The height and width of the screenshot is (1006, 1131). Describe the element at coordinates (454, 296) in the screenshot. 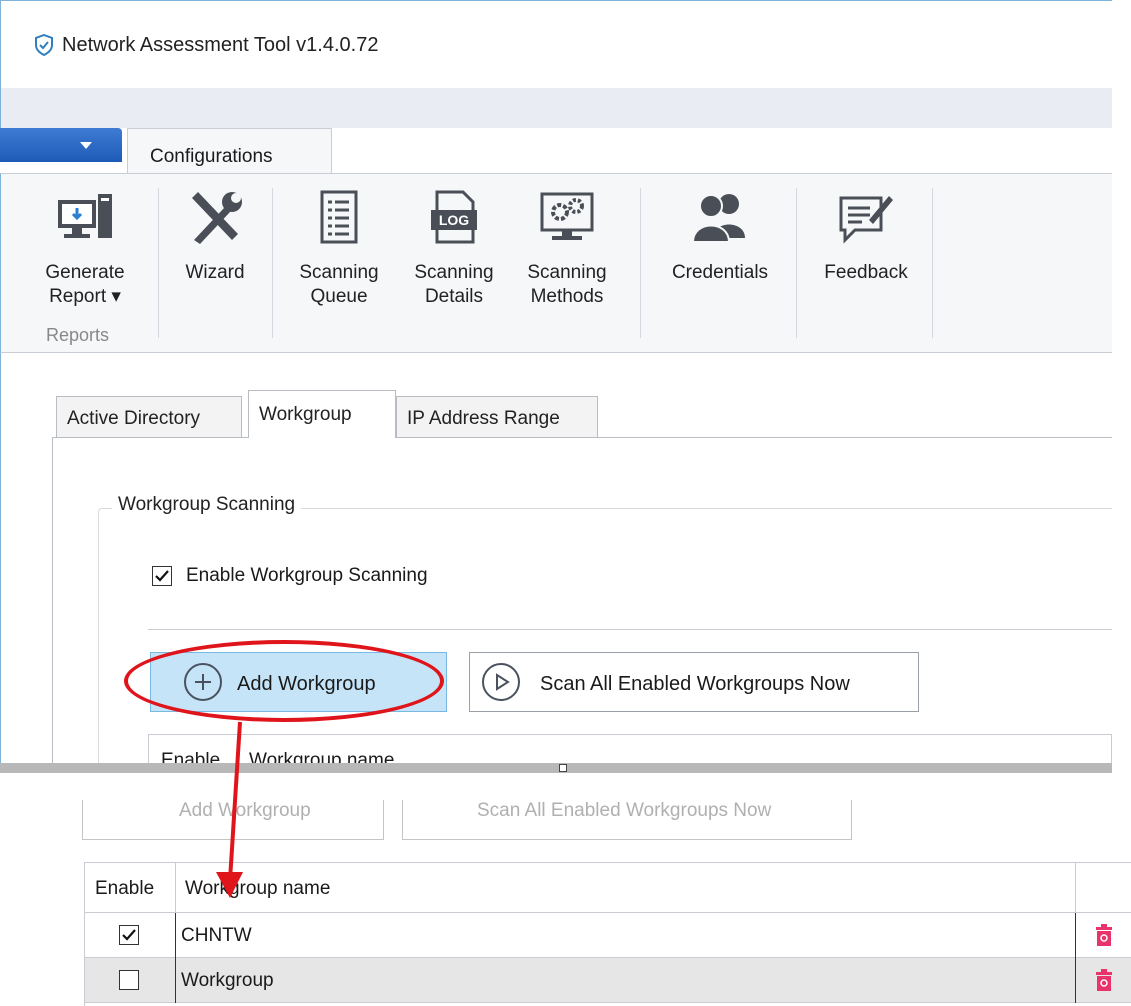

I see `scanning-details-label-2: Details` at that location.